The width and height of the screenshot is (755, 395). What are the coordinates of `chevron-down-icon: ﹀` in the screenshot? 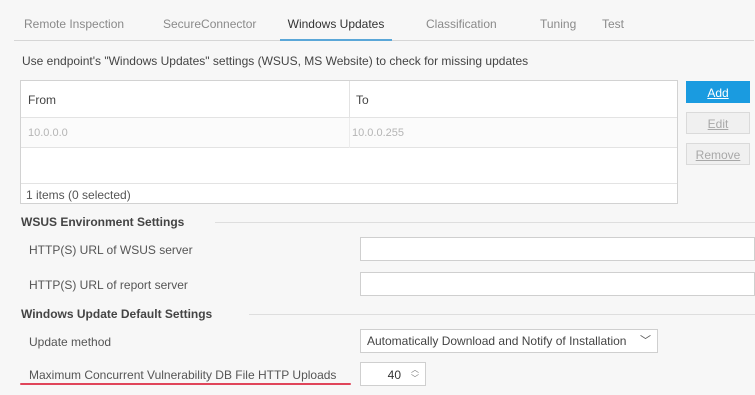 It's located at (645, 341).